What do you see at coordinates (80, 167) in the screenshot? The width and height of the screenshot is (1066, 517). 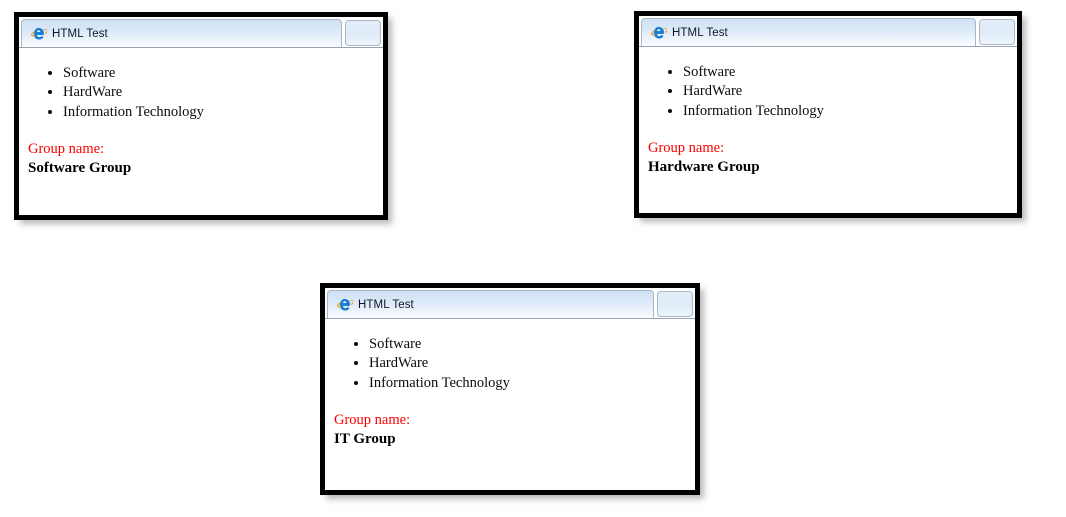 I see `group-name-value: Software Group` at bounding box center [80, 167].